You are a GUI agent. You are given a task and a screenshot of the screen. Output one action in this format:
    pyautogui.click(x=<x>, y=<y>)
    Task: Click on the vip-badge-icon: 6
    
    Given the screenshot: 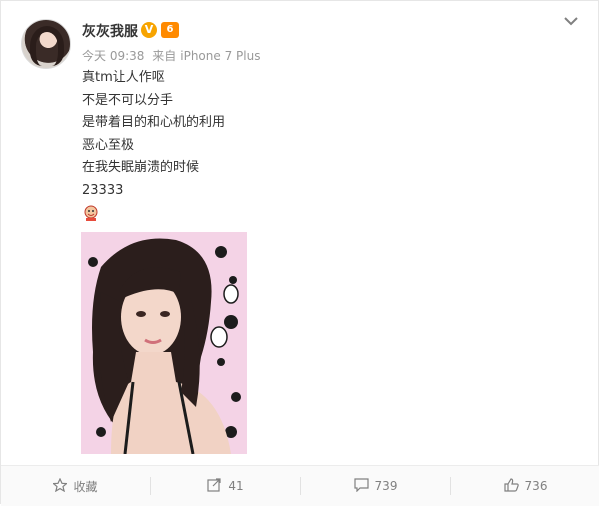 What is the action you would take?
    pyautogui.click(x=170, y=30)
    